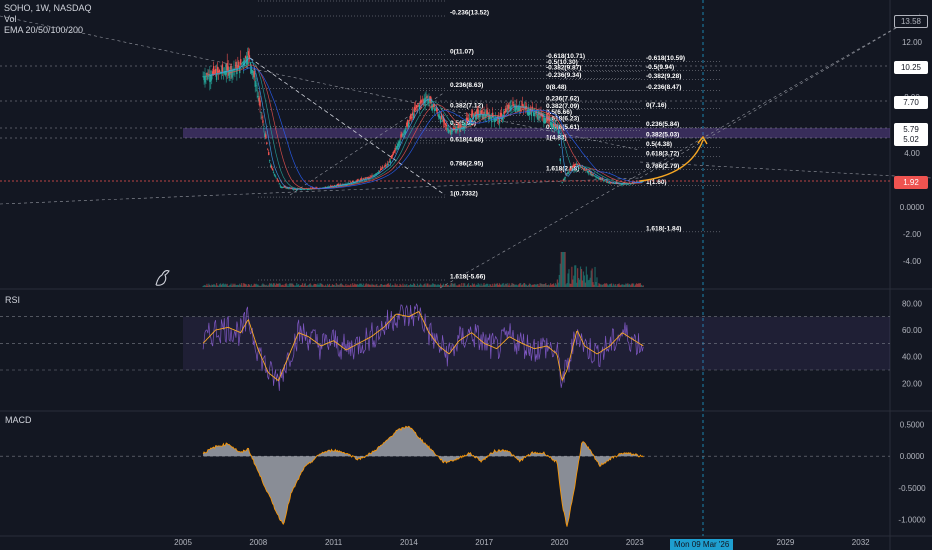  I want to click on macd-axis-tick: -1.0000, so click(912, 519).